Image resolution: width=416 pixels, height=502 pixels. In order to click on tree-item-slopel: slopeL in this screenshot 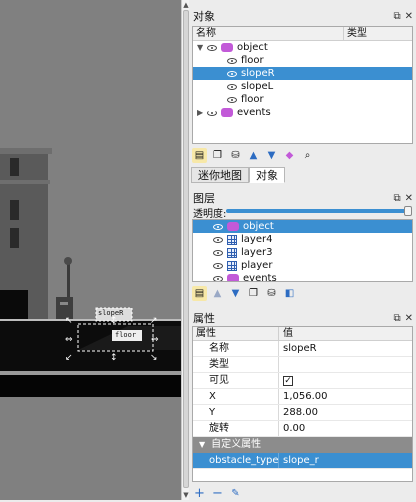, I will do `click(302, 86)`.